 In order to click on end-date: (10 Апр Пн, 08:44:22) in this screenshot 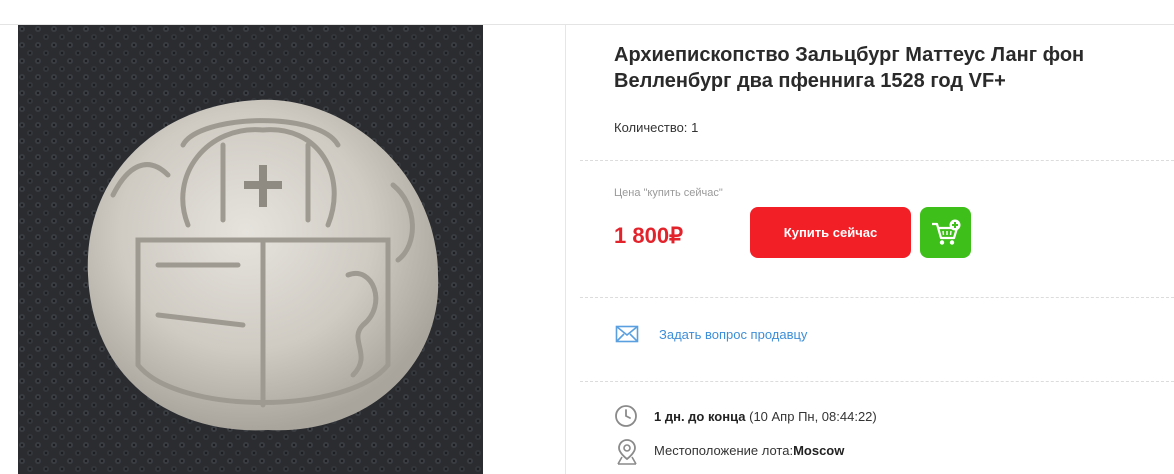, I will do `click(813, 416)`.